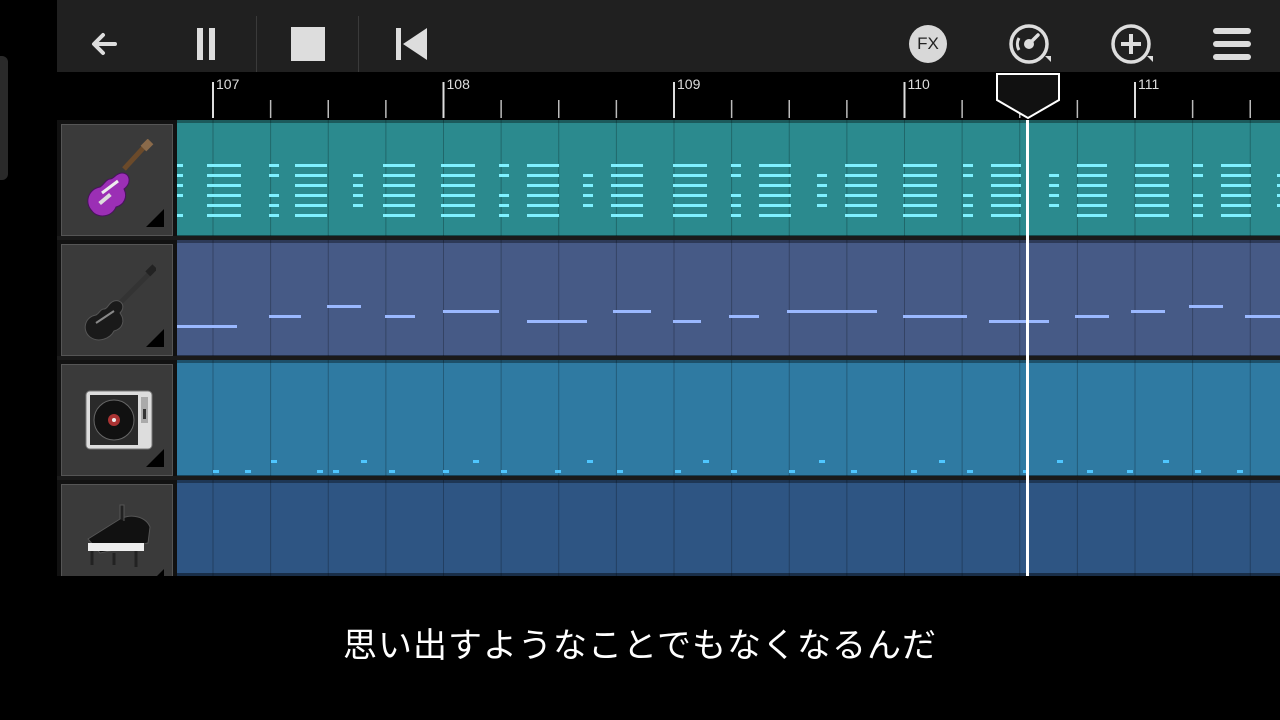 The width and height of the screenshot is (1280, 720). I want to click on toolbar-divider, so click(358, 44).